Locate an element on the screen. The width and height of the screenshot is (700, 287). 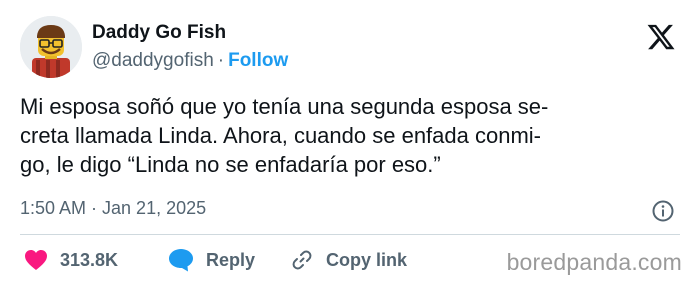
like-button: 313.8K is located at coordinates (71, 260).